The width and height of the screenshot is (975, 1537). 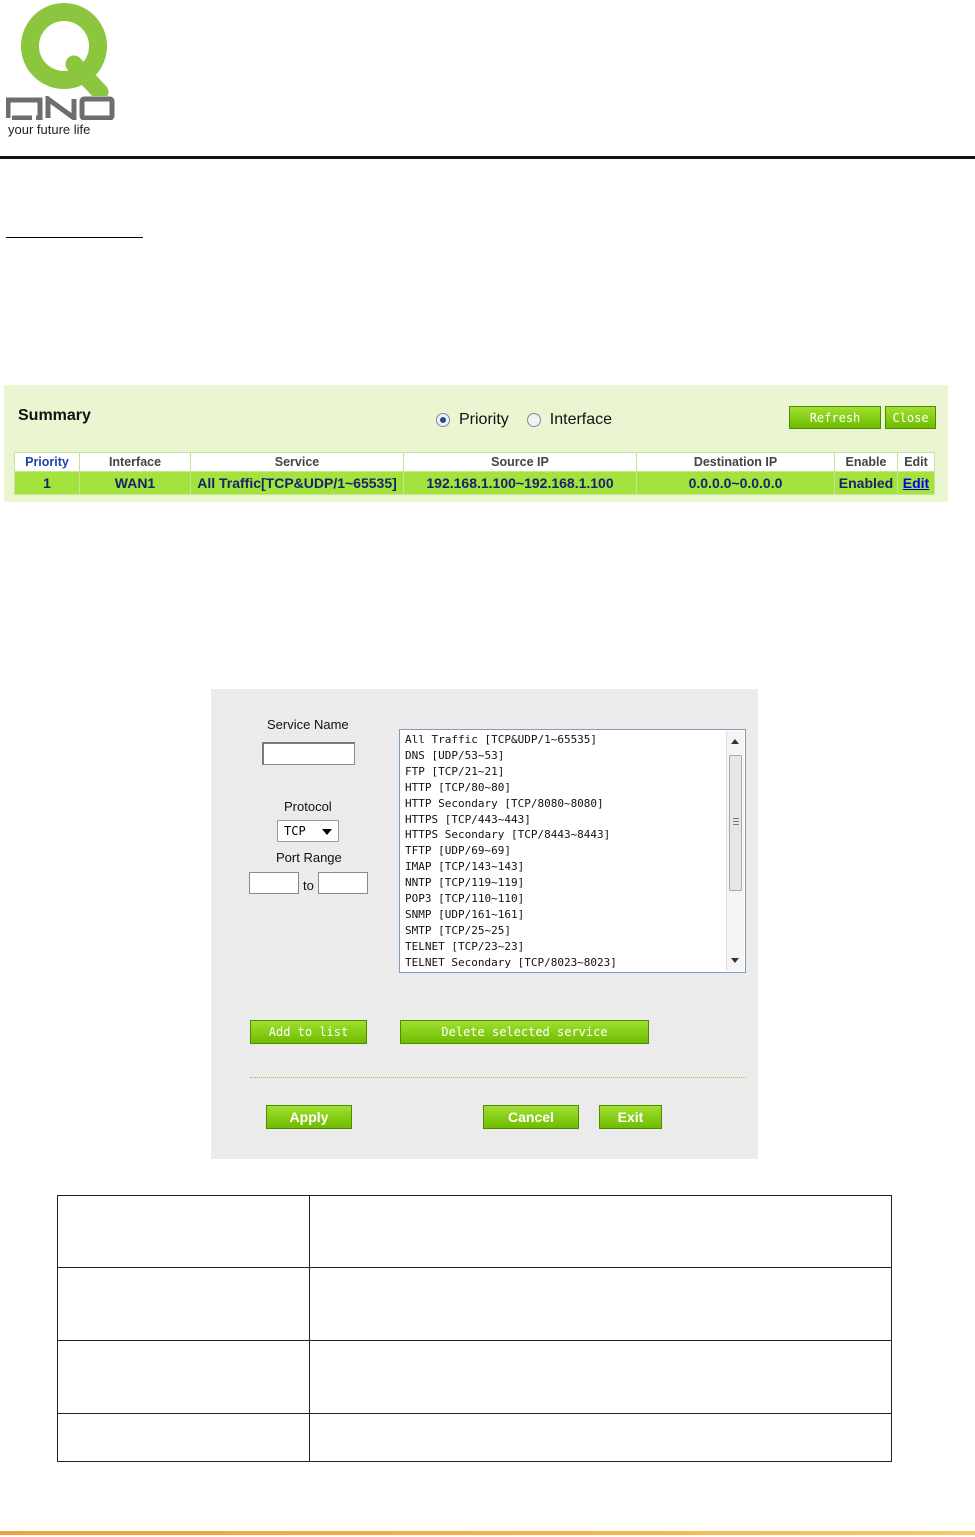 What do you see at coordinates (327, 832) in the screenshot?
I see `chevron-down-icon` at bounding box center [327, 832].